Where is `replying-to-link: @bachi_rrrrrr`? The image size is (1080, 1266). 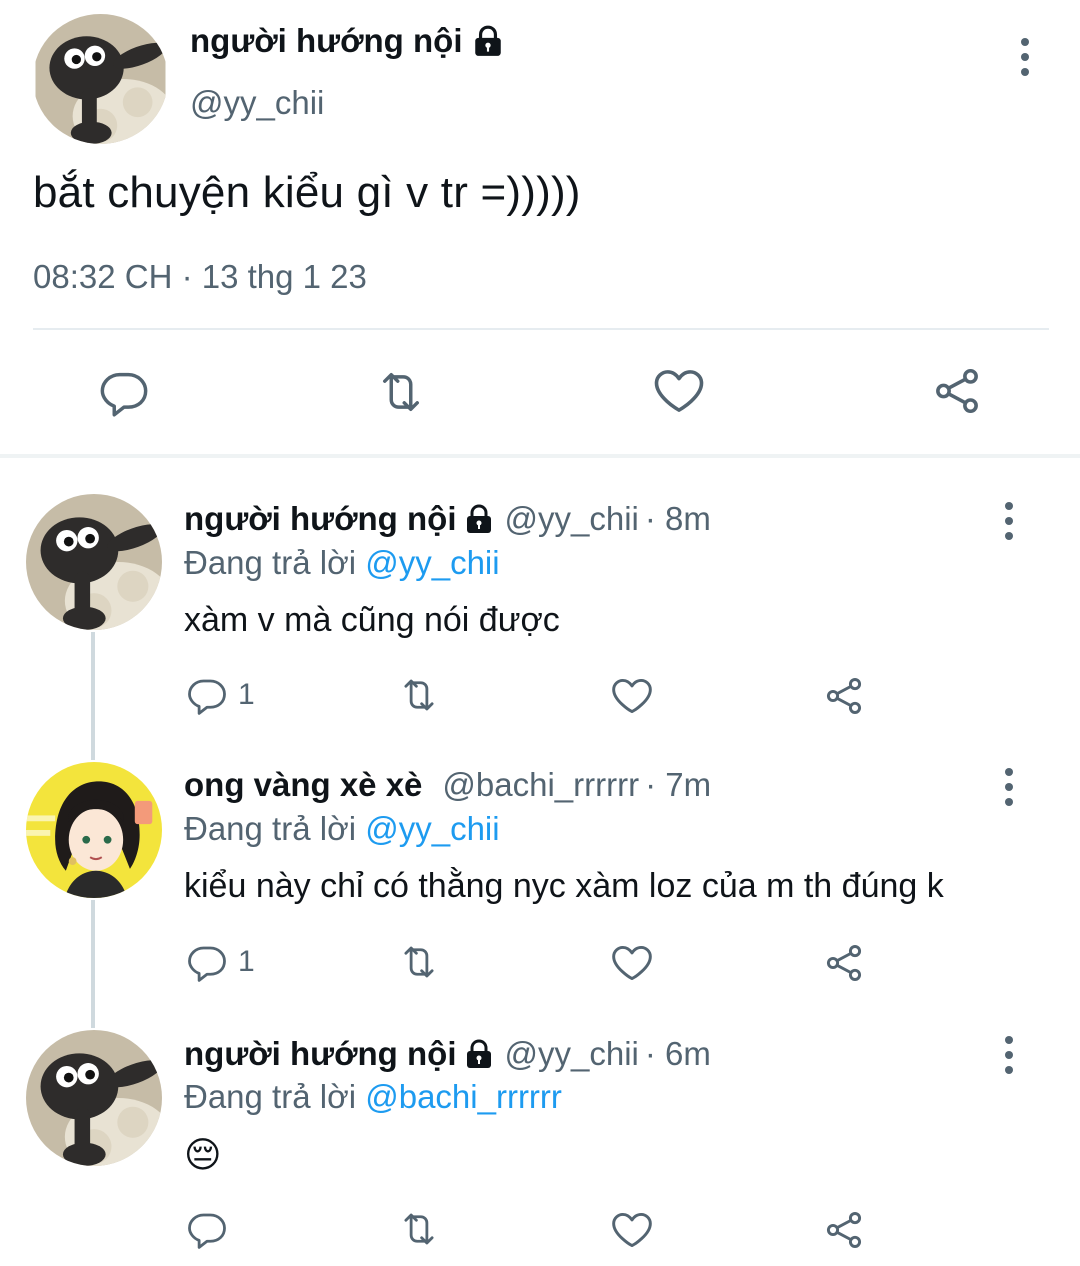
replying-to-link: @bachi_rrrrrr is located at coordinates (463, 1096).